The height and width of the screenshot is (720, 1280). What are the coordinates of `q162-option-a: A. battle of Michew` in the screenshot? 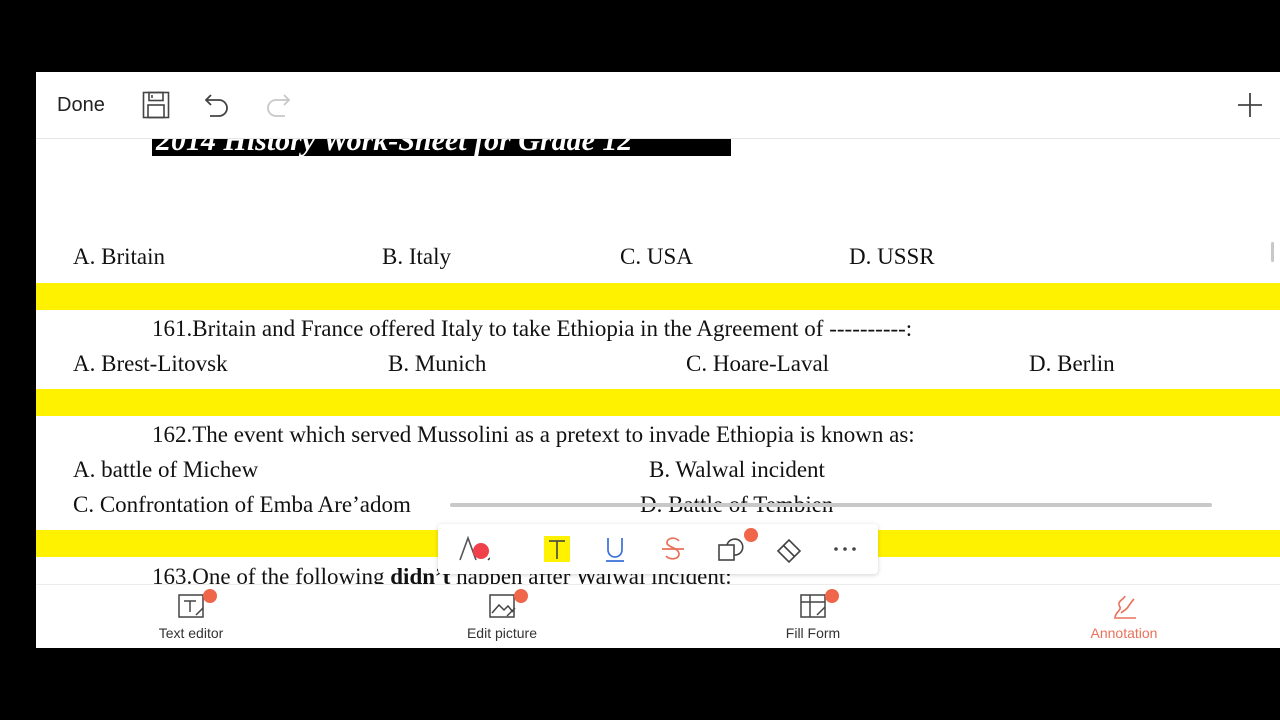 It's located at (166, 469).